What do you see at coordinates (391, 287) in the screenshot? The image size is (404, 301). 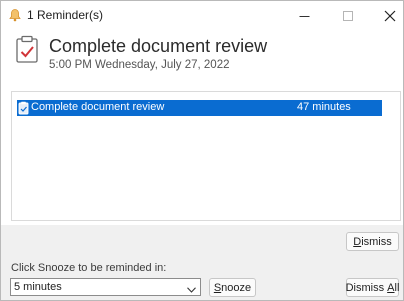 I see `dismiss-all-accelerator: A` at bounding box center [391, 287].